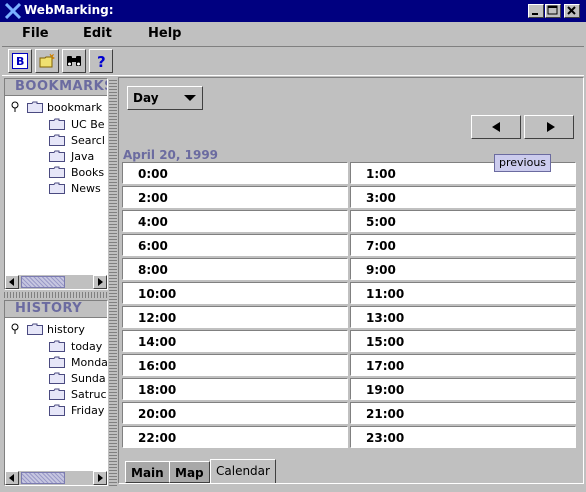  What do you see at coordinates (88, 378) in the screenshot?
I see `history-item: Sunda` at bounding box center [88, 378].